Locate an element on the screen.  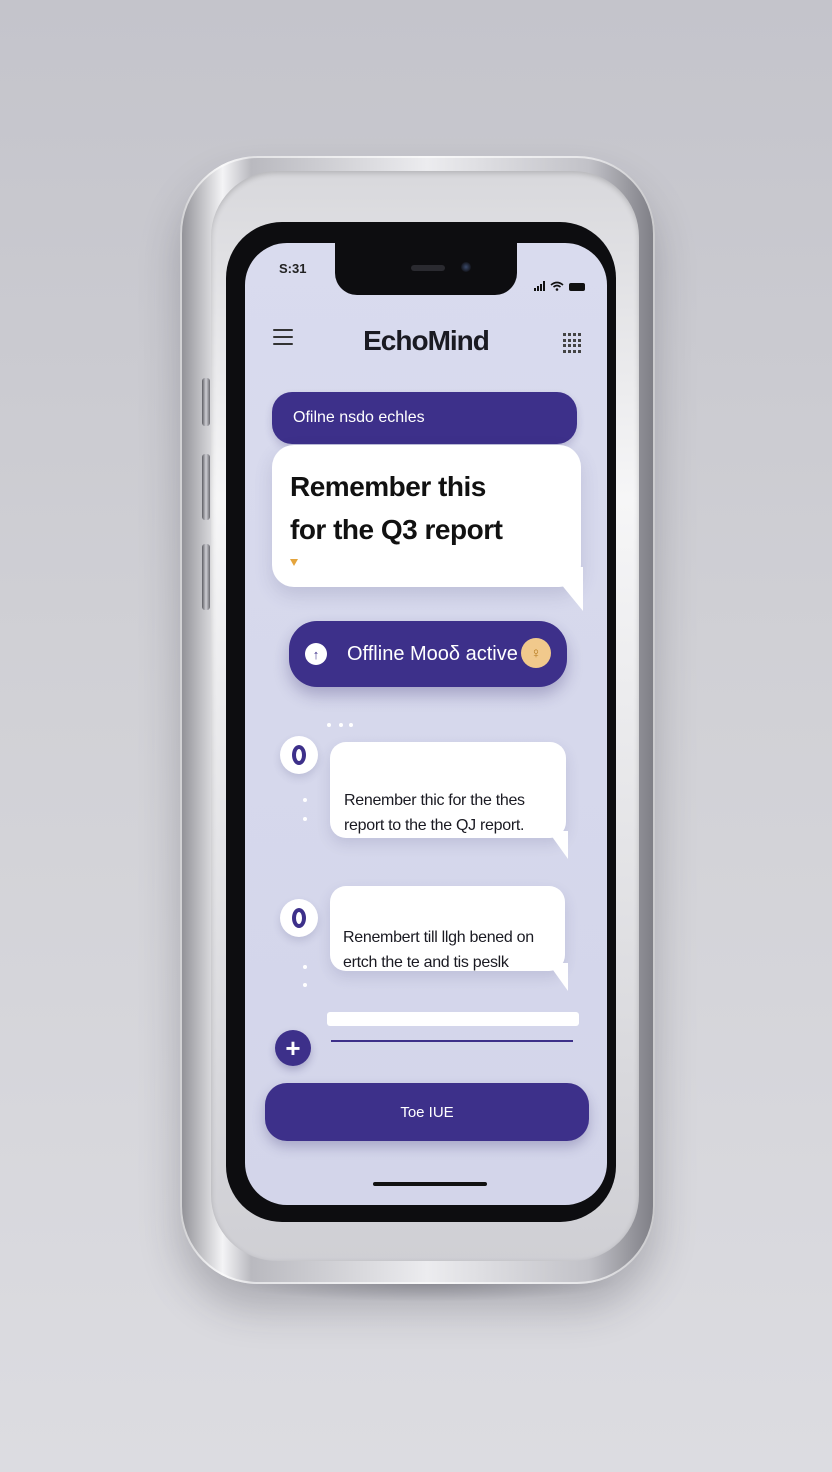
signal-icon is located at coordinates (539, 286).